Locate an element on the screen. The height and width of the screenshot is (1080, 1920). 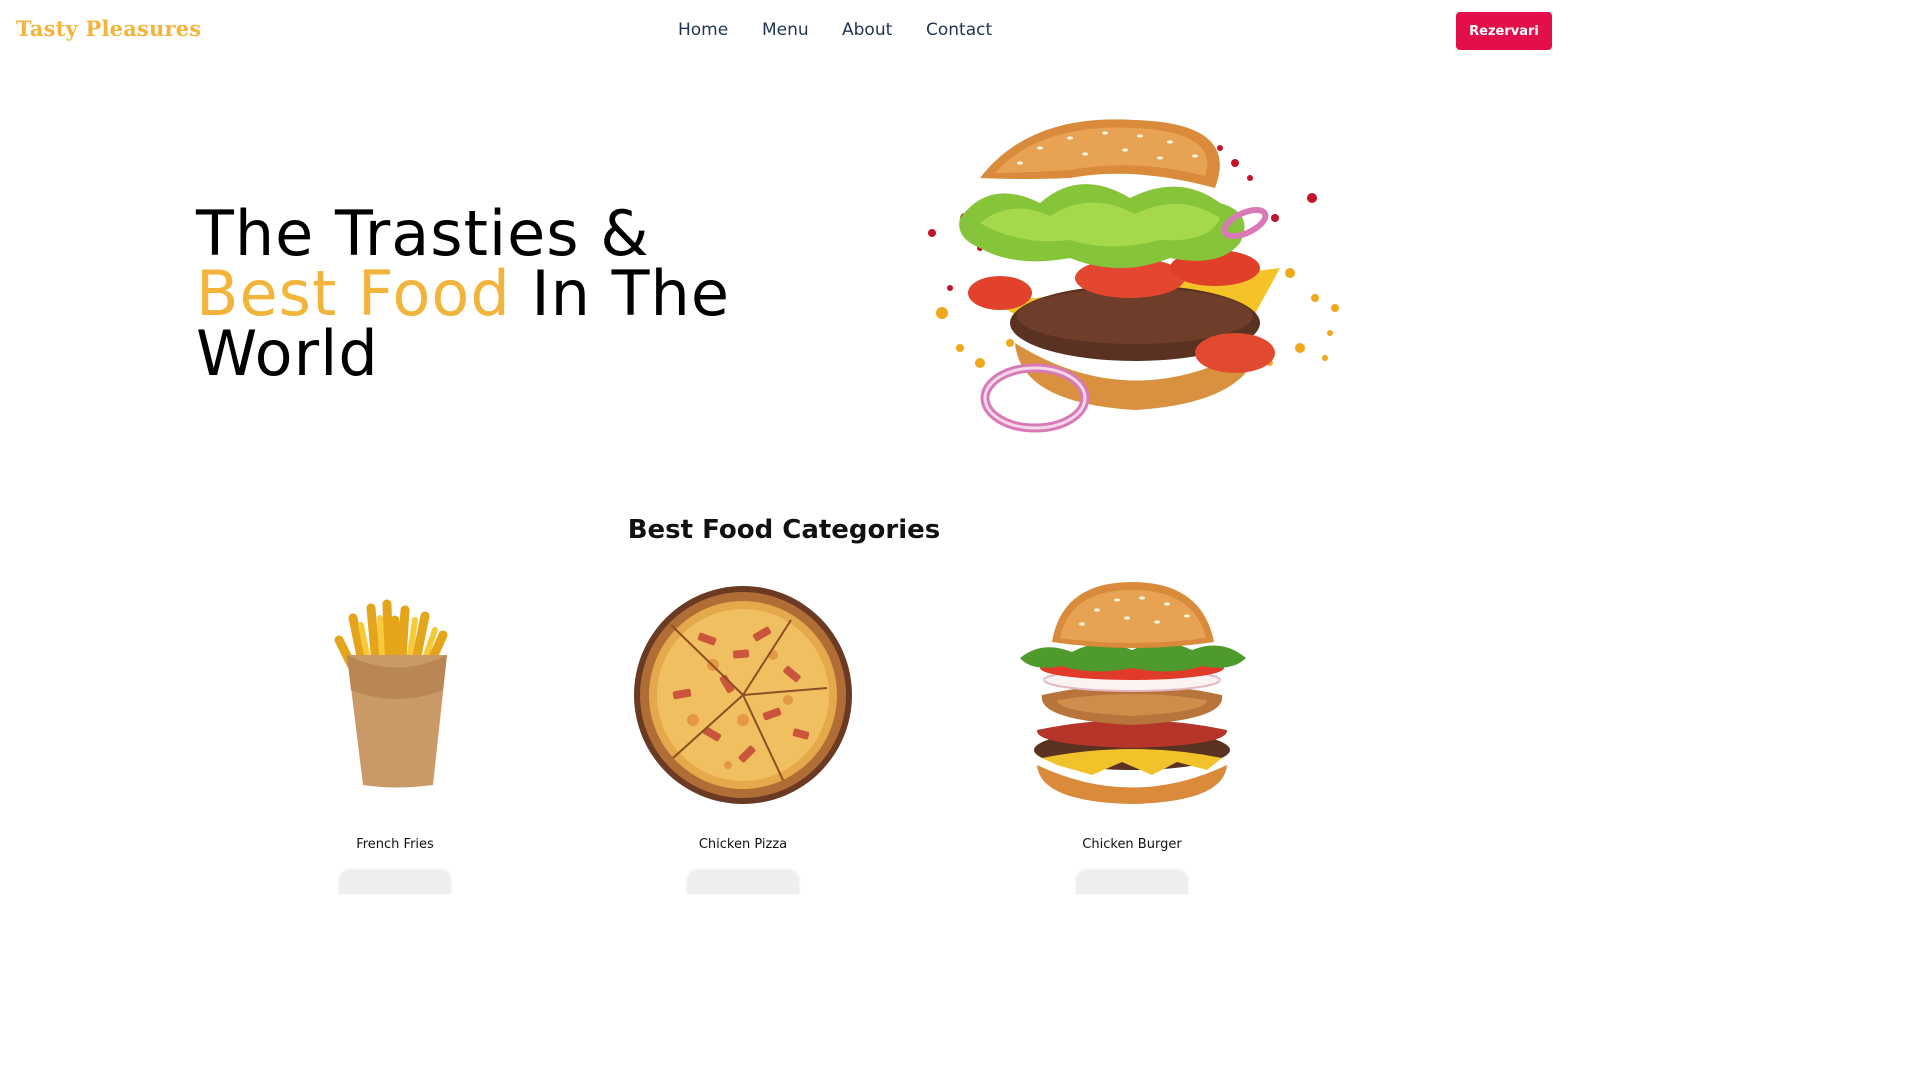
french-fries-order-button is located at coordinates (395, 882).